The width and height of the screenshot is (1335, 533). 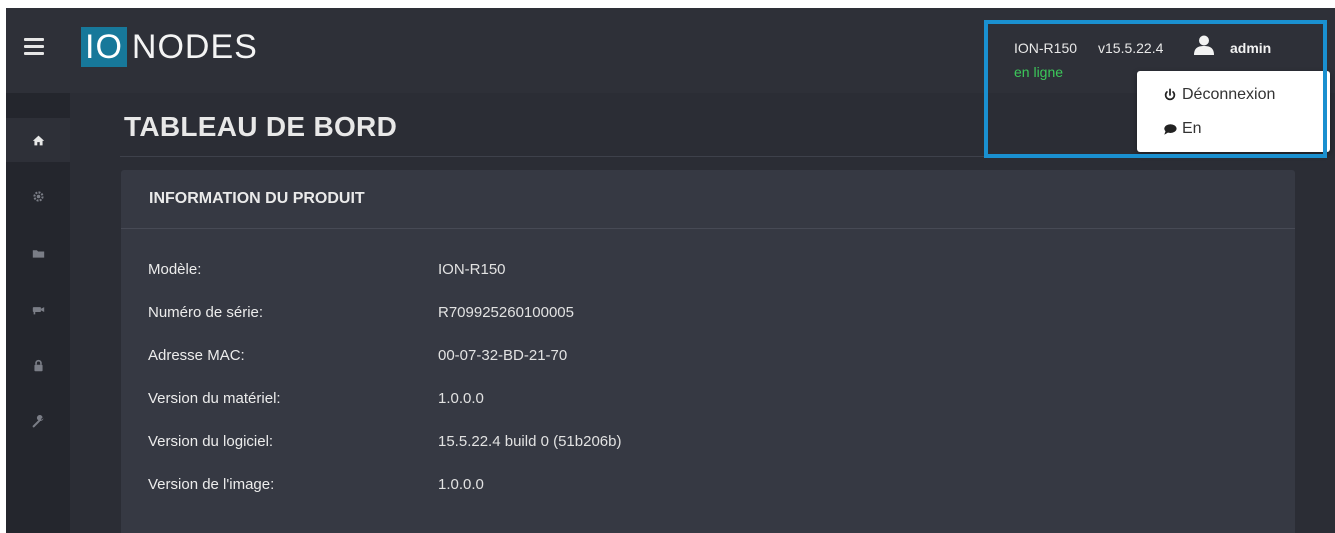 What do you see at coordinates (175, 269) in the screenshot?
I see `info-label: Modèle:` at bounding box center [175, 269].